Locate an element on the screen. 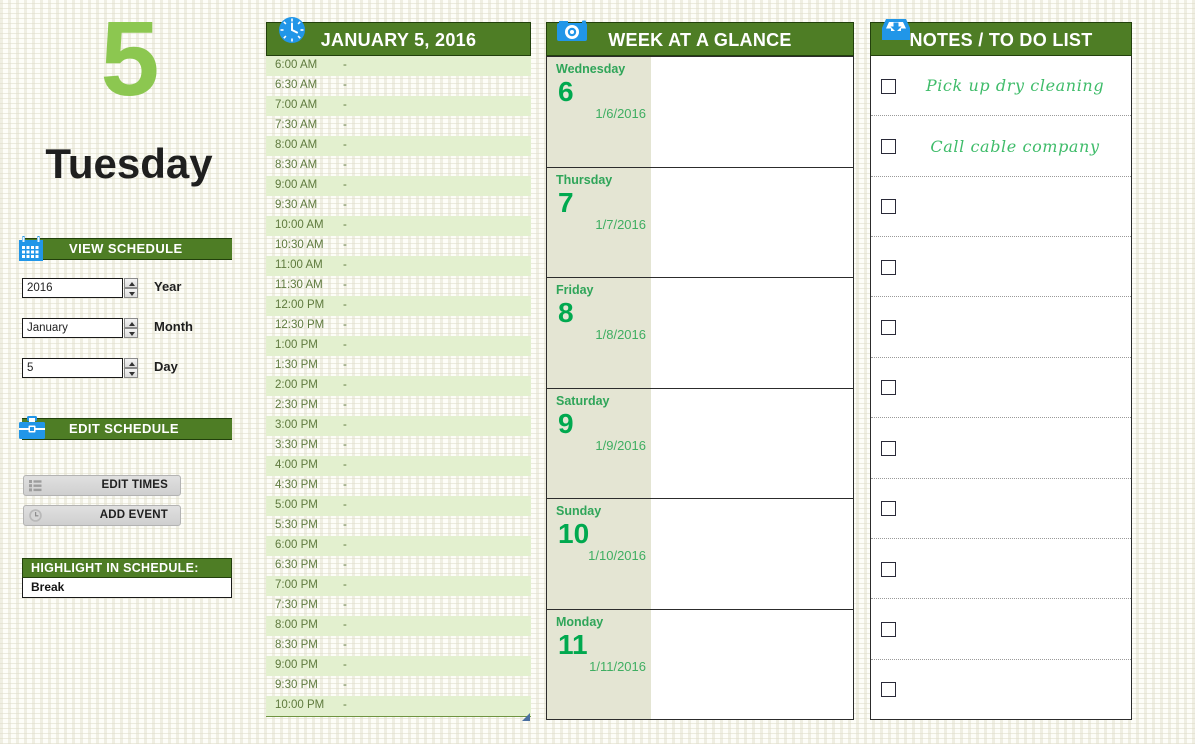 The width and height of the screenshot is (1195, 744). schedule-slot: 7:00 AM - is located at coordinates (398, 106).